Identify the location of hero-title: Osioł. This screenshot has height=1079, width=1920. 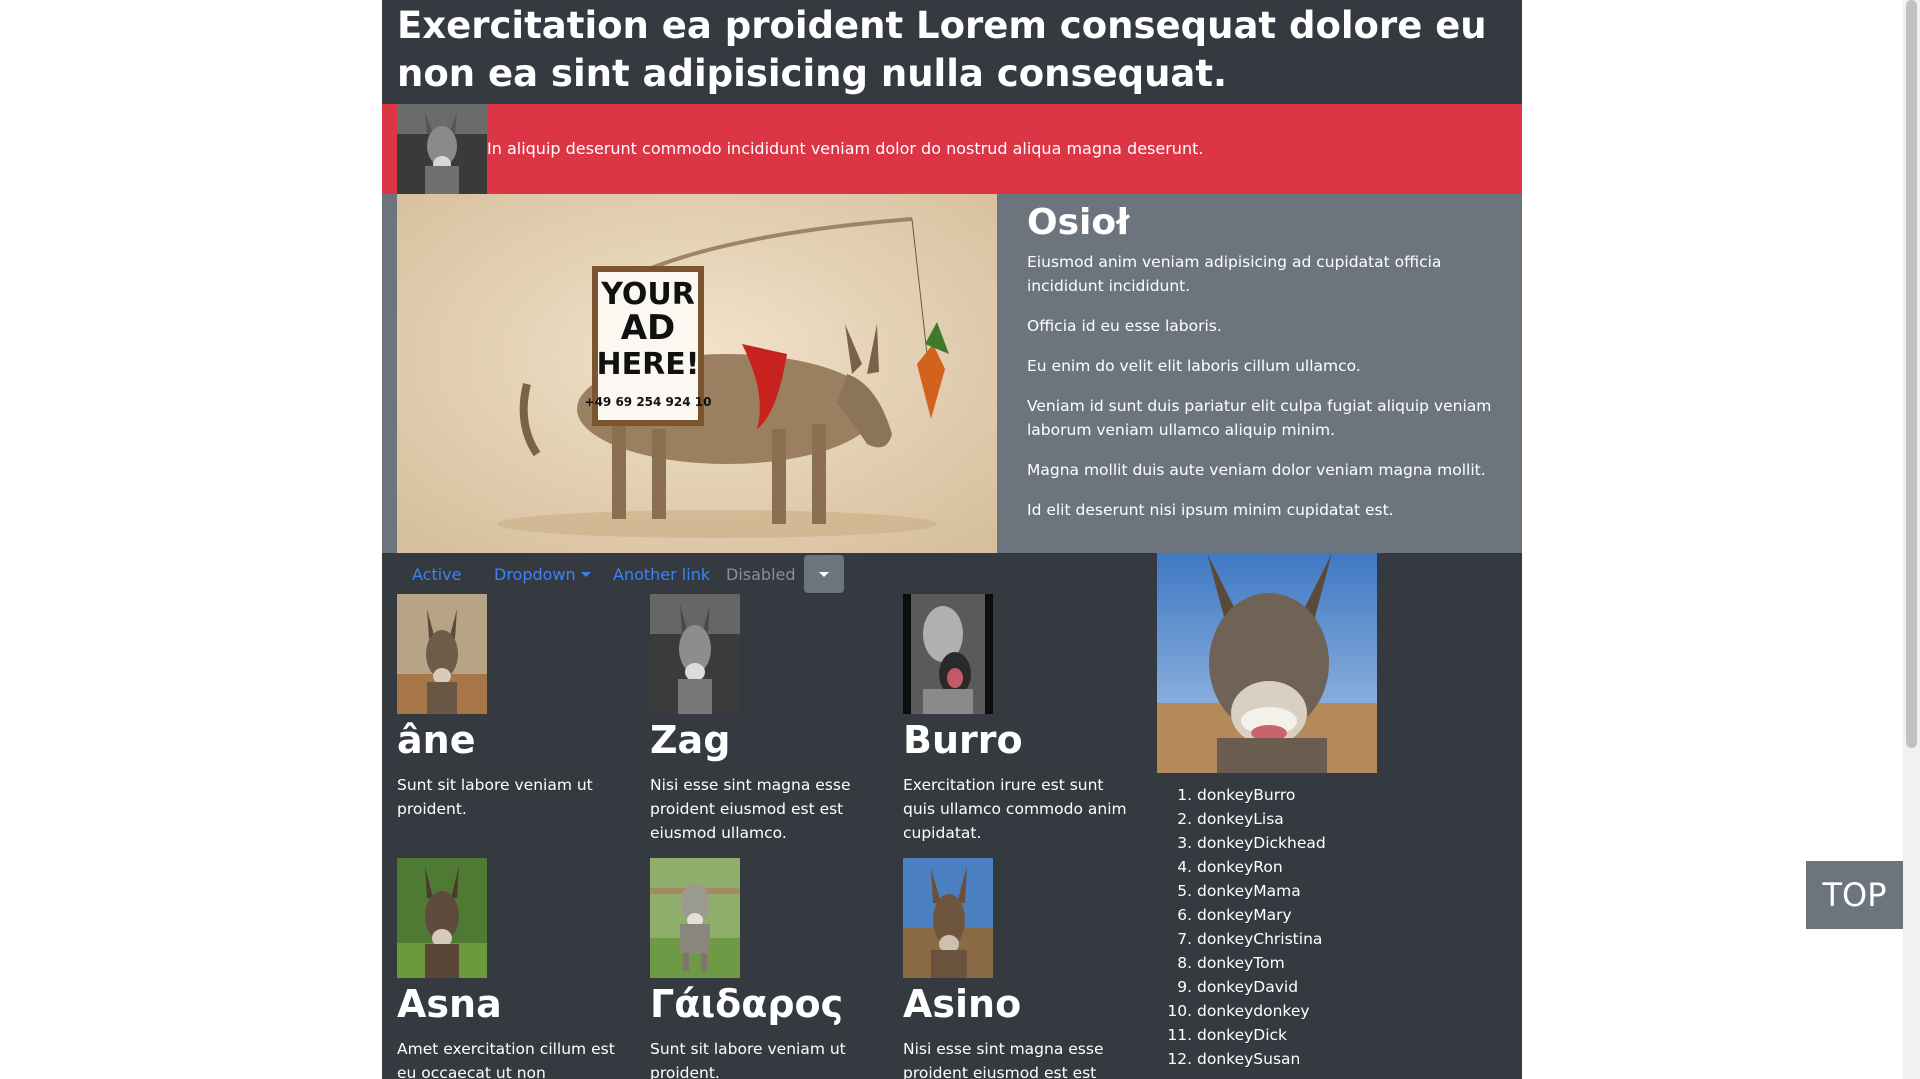
(1078, 222).